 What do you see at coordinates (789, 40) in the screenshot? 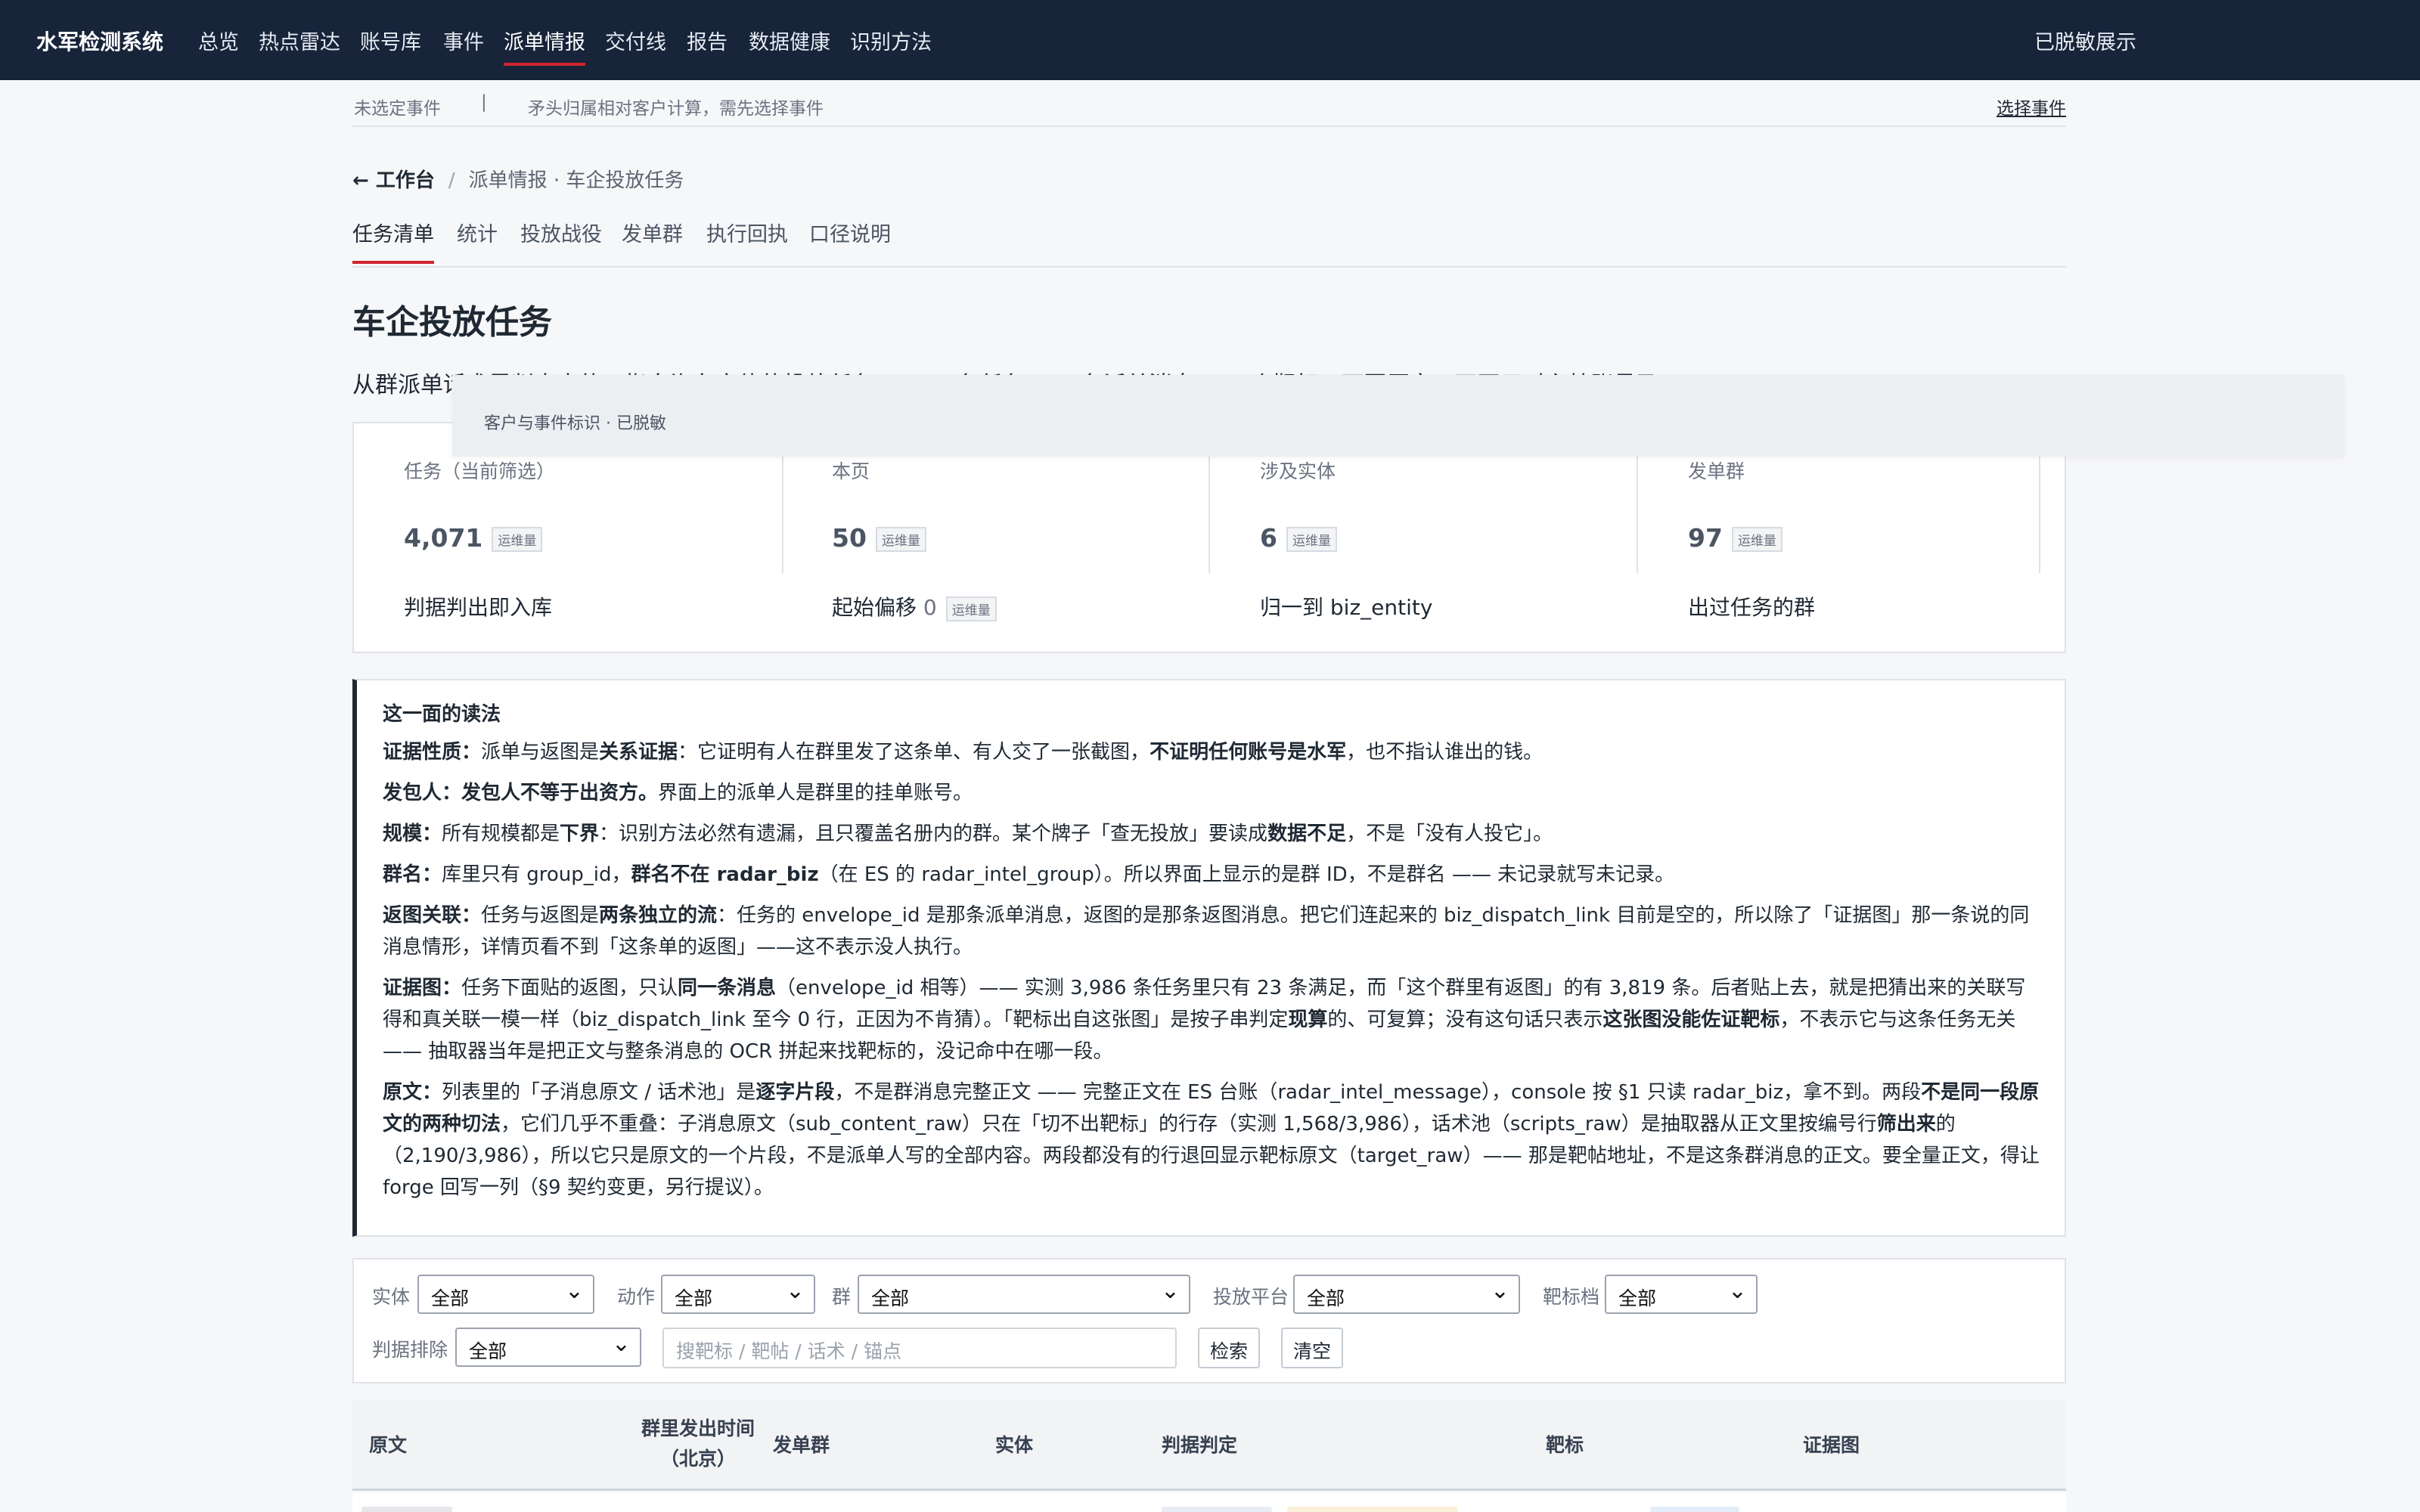
I see `nav-item-data-health: 数据健康` at bounding box center [789, 40].